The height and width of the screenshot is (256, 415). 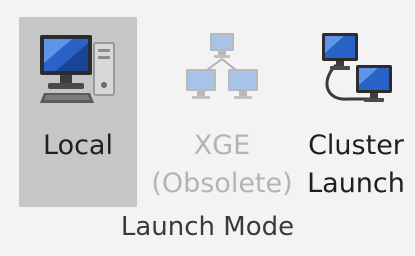 What do you see at coordinates (356, 183) in the screenshot?
I see `cluster-launch-label: Launch` at bounding box center [356, 183].